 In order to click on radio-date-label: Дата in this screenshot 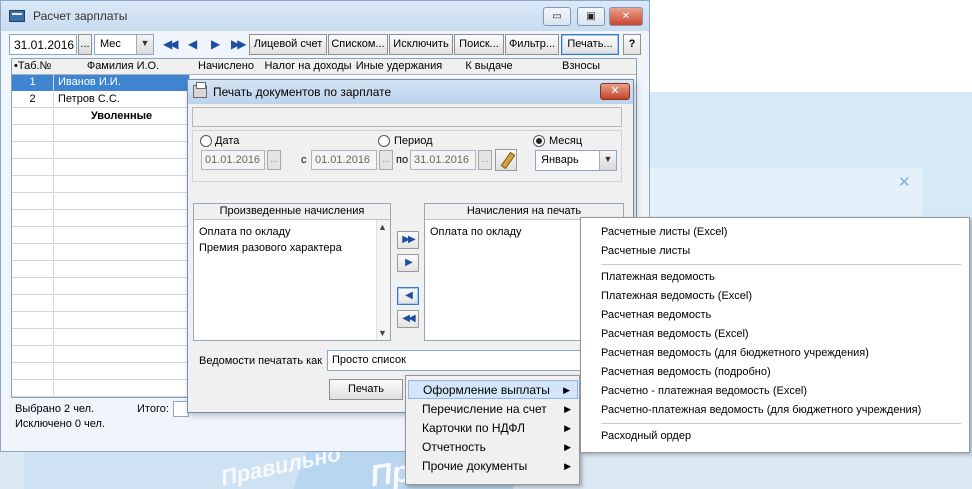, I will do `click(227, 141)`.